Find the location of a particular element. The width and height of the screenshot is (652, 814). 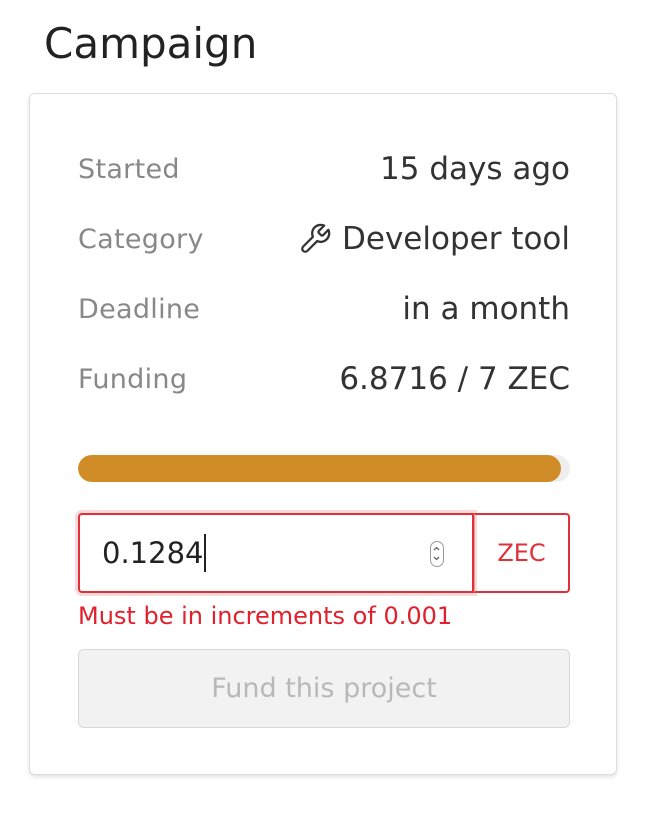

fund-project-button: Fund this project is located at coordinates (324, 688).